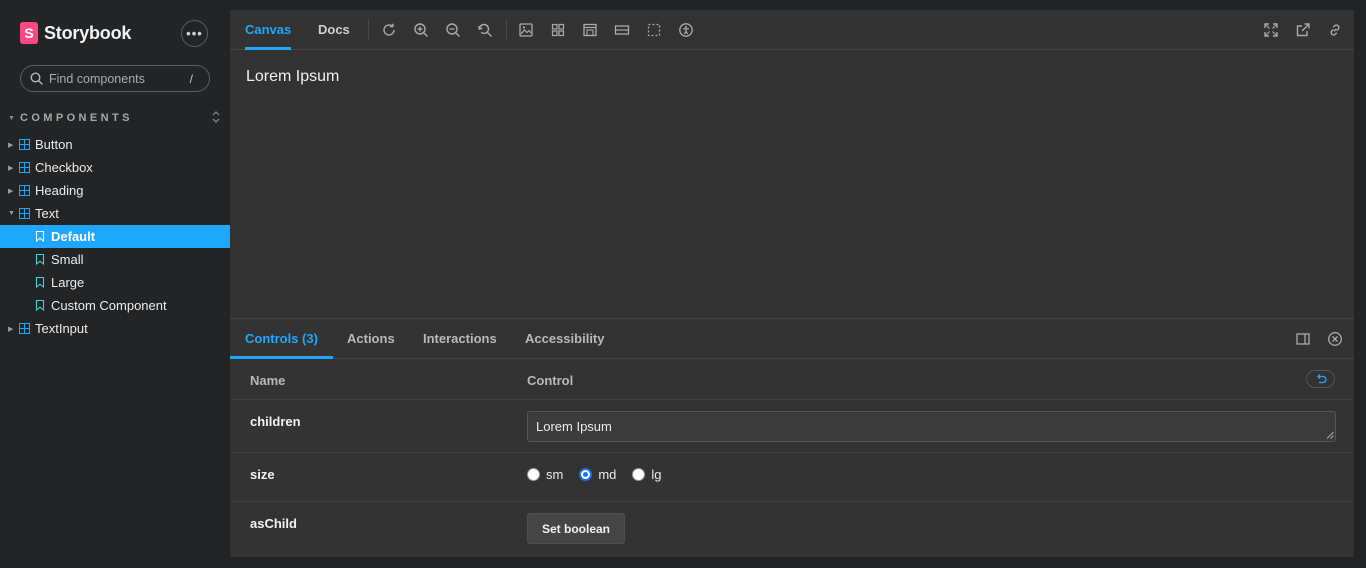  Describe the element at coordinates (607, 474) in the screenshot. I see `radio-label: md` at that location.